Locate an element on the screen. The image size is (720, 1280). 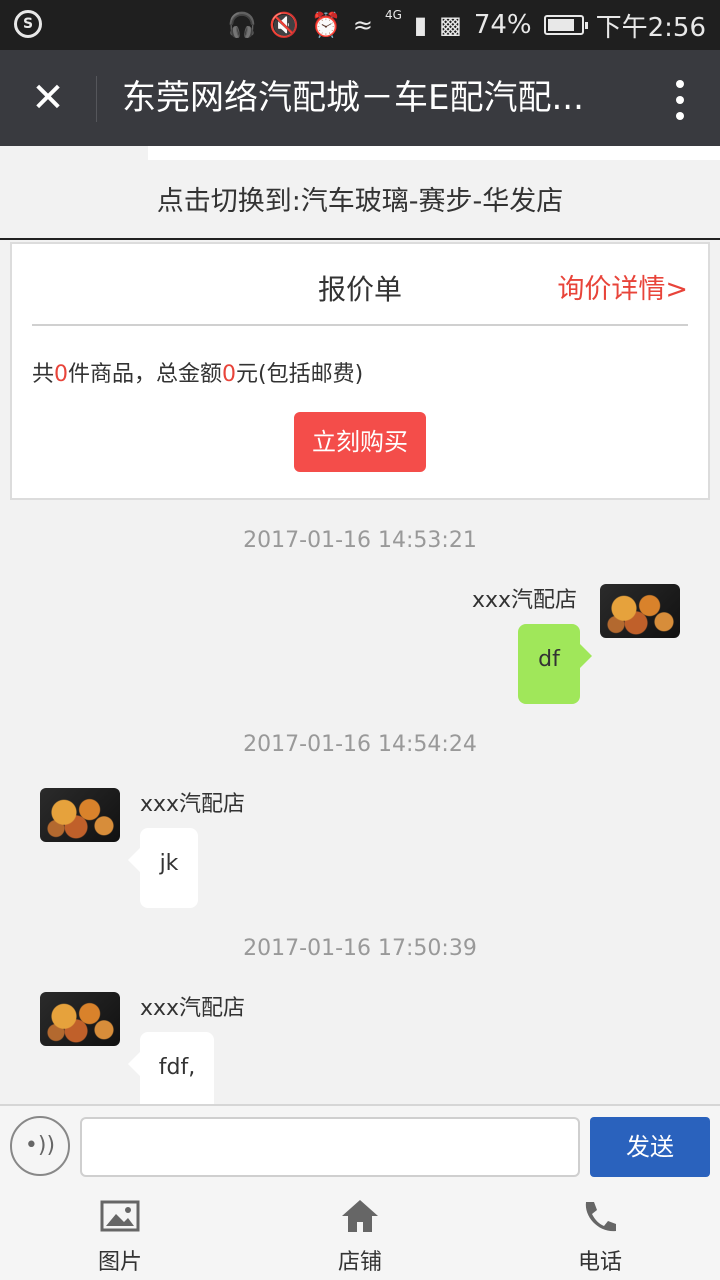
battery-icon is located at coordinates (565, 25).